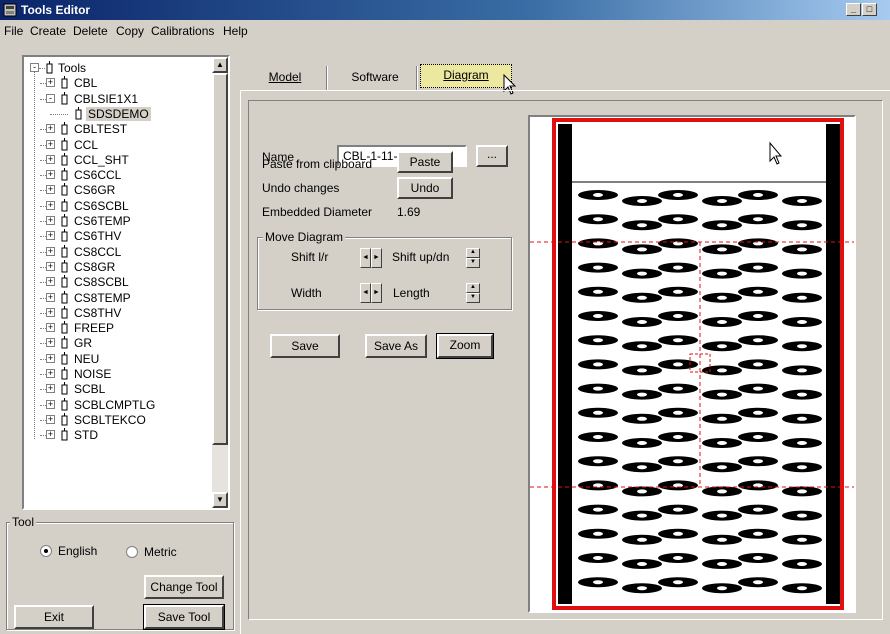 The width and height of the screenshot is (890, 634). I want to click on arrow-right-icon: ►, so click(376, 257).